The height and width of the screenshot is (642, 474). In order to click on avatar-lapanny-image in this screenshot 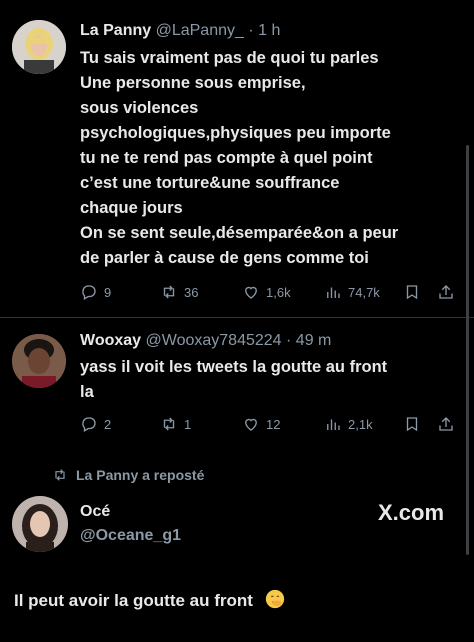, I will do `click(39, 47)`.